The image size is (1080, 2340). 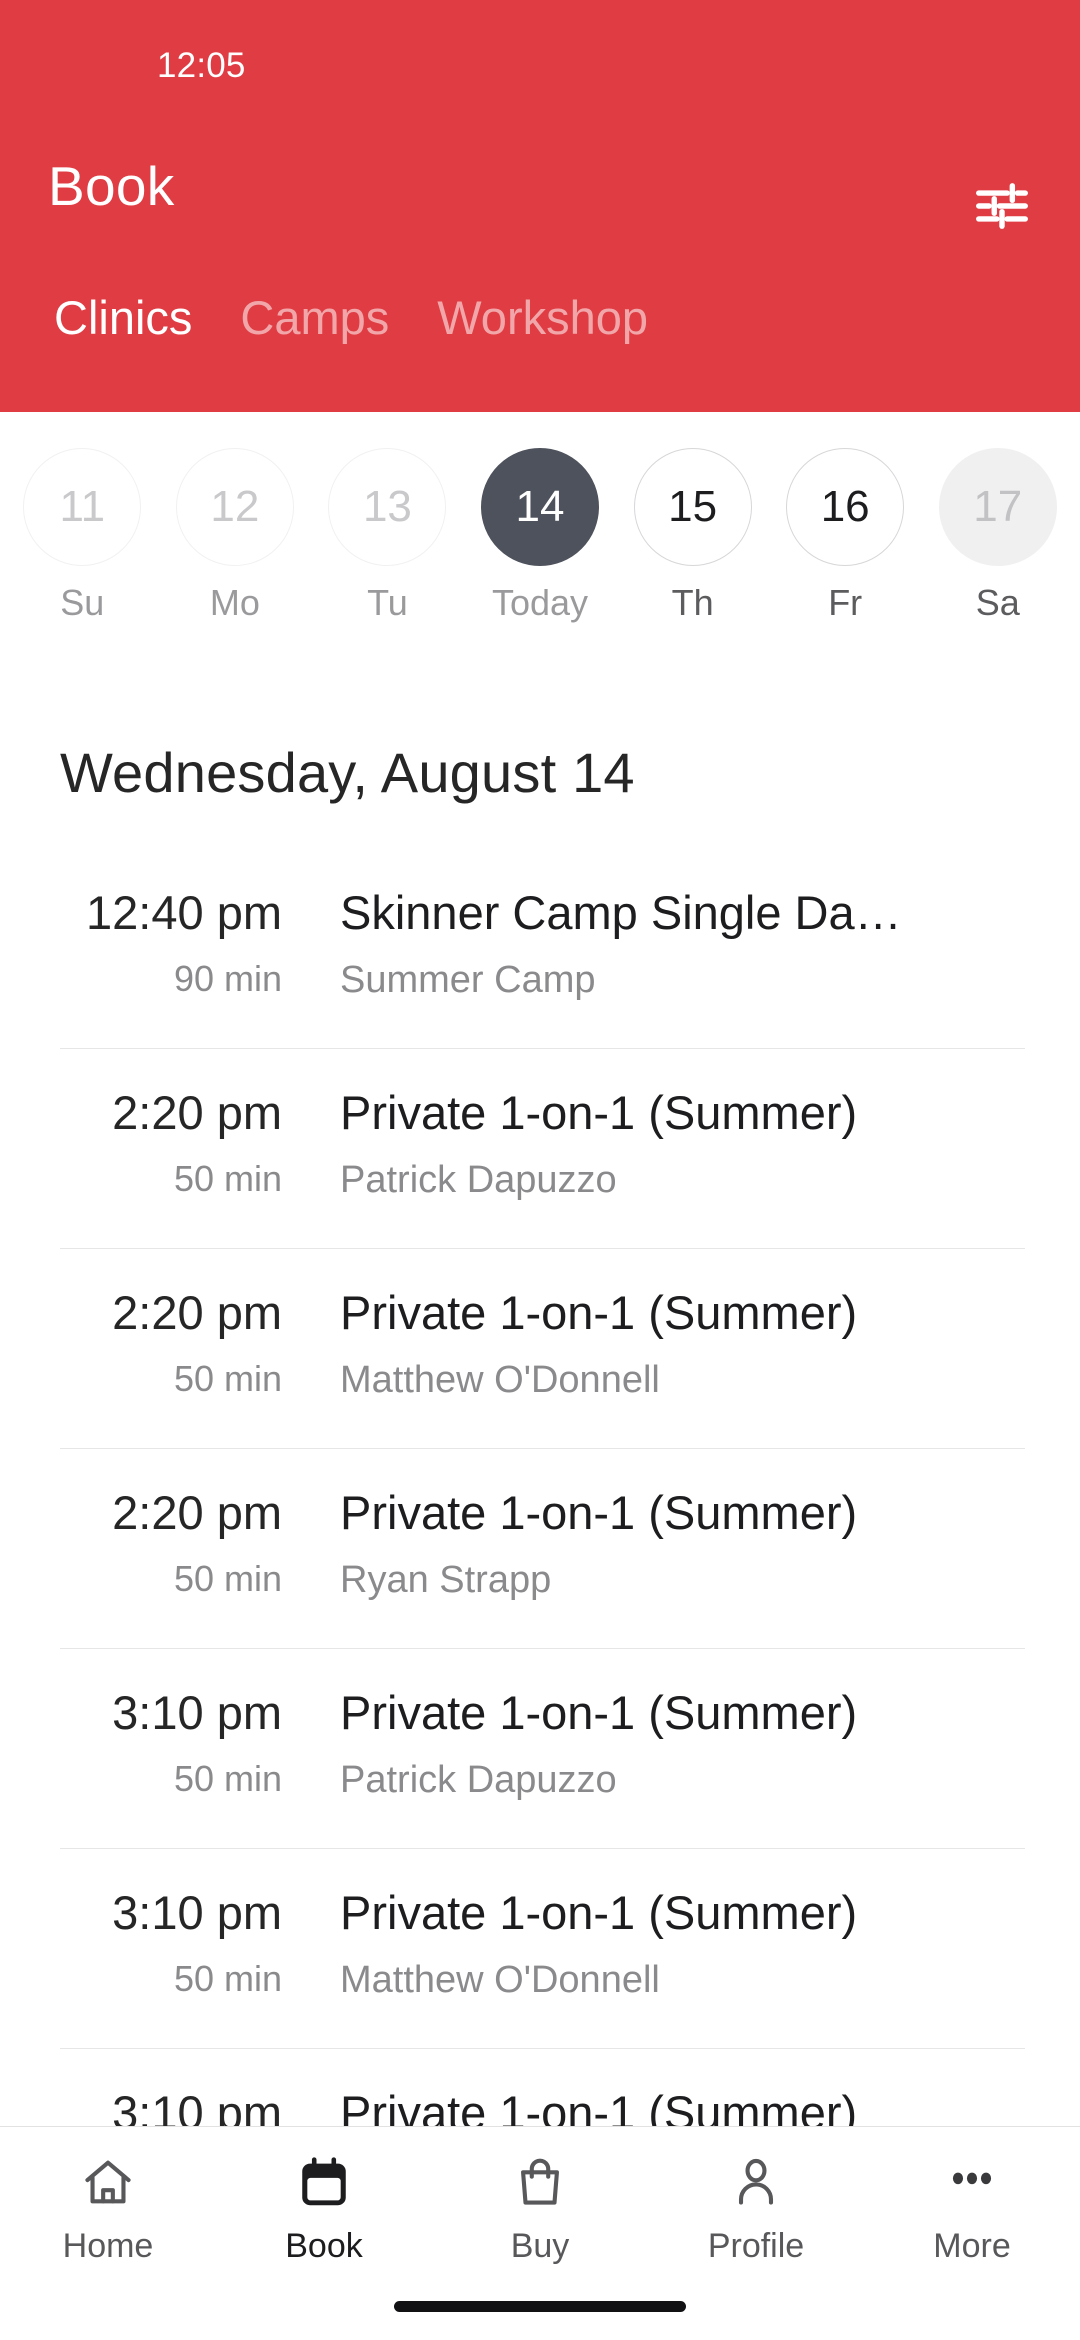 I want to click on session-time-block: 3:10 pm, so click(x=150, y=2104).